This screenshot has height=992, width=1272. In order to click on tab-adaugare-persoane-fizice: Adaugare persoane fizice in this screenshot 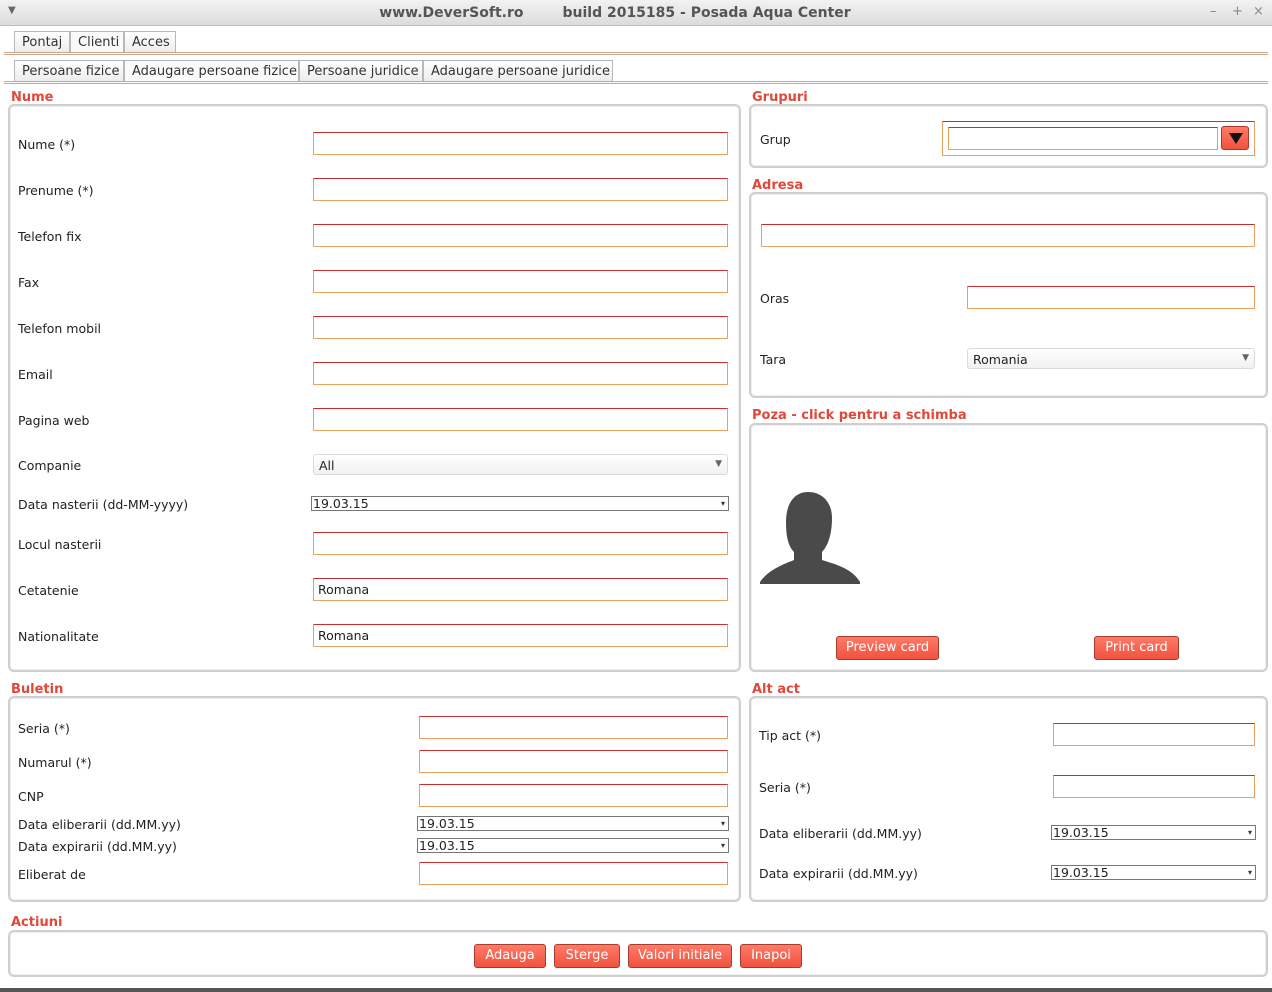, I will do `click(211, 71)`.